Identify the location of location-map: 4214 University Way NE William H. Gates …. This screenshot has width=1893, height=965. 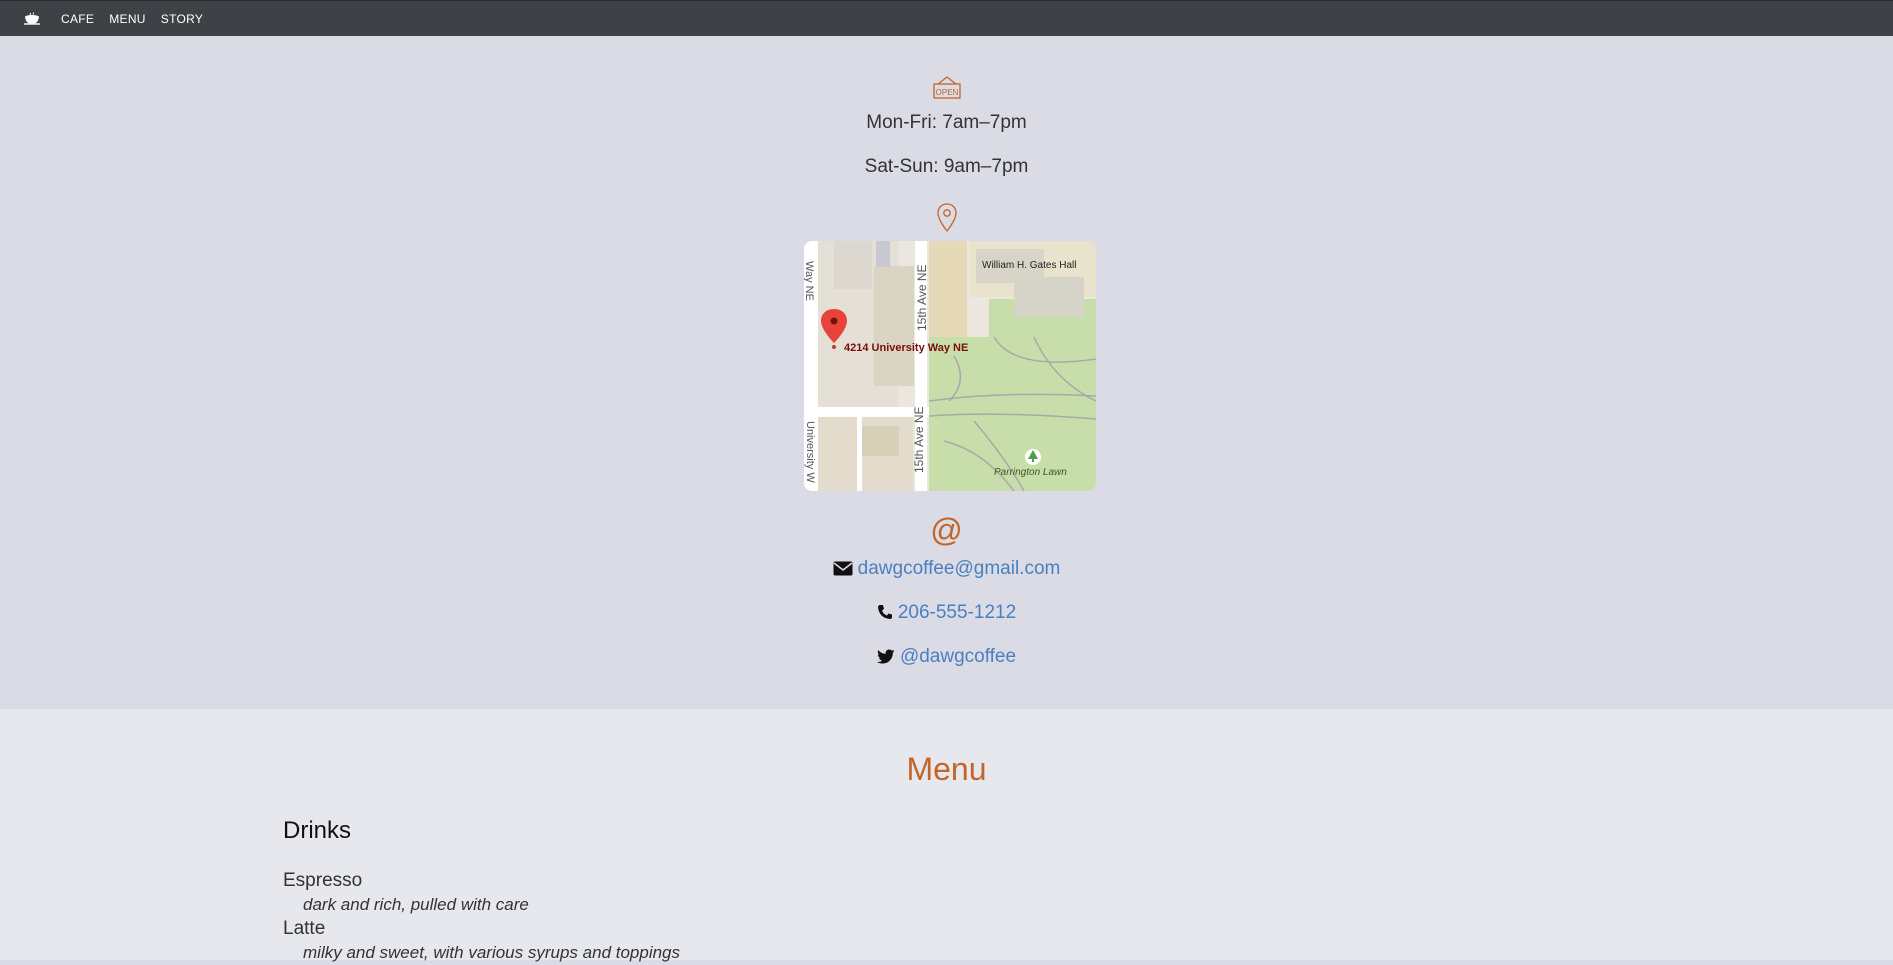
(950, 366).